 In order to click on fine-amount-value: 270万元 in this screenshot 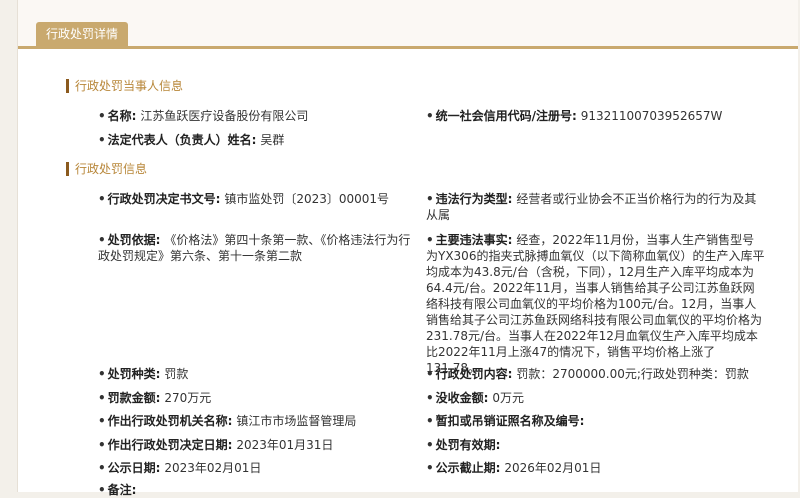, I will do `click(188, 398)`.